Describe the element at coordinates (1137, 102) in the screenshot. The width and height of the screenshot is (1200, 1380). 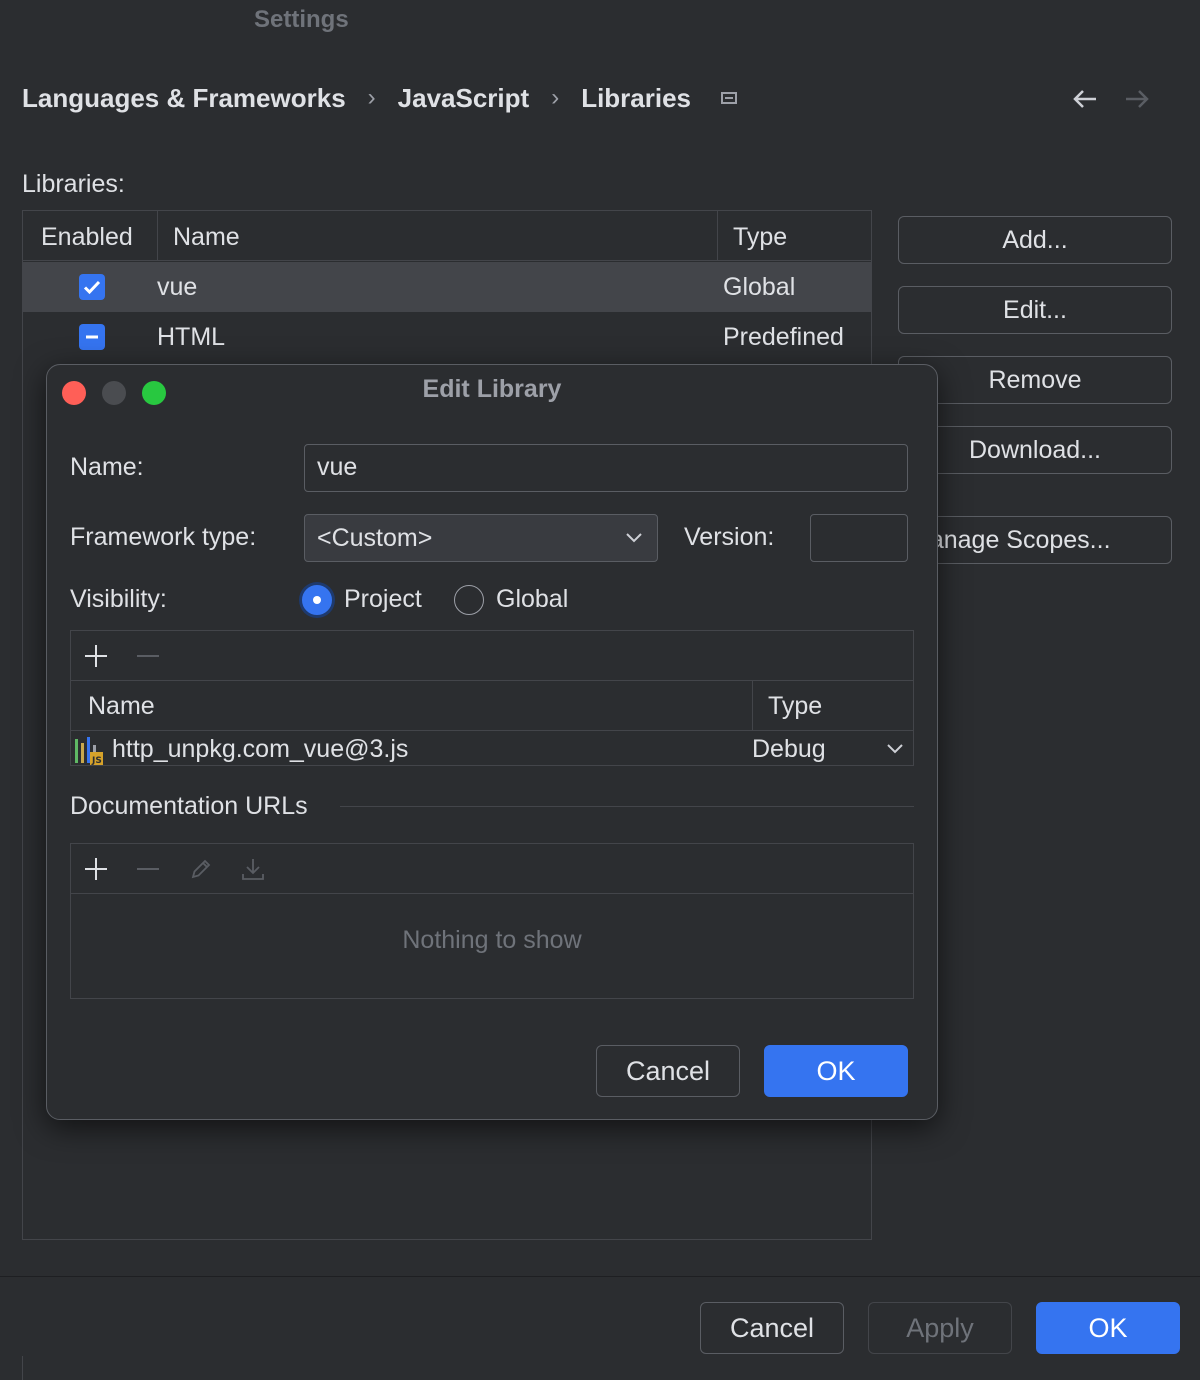
I see `arrow-right-icon` at that location.